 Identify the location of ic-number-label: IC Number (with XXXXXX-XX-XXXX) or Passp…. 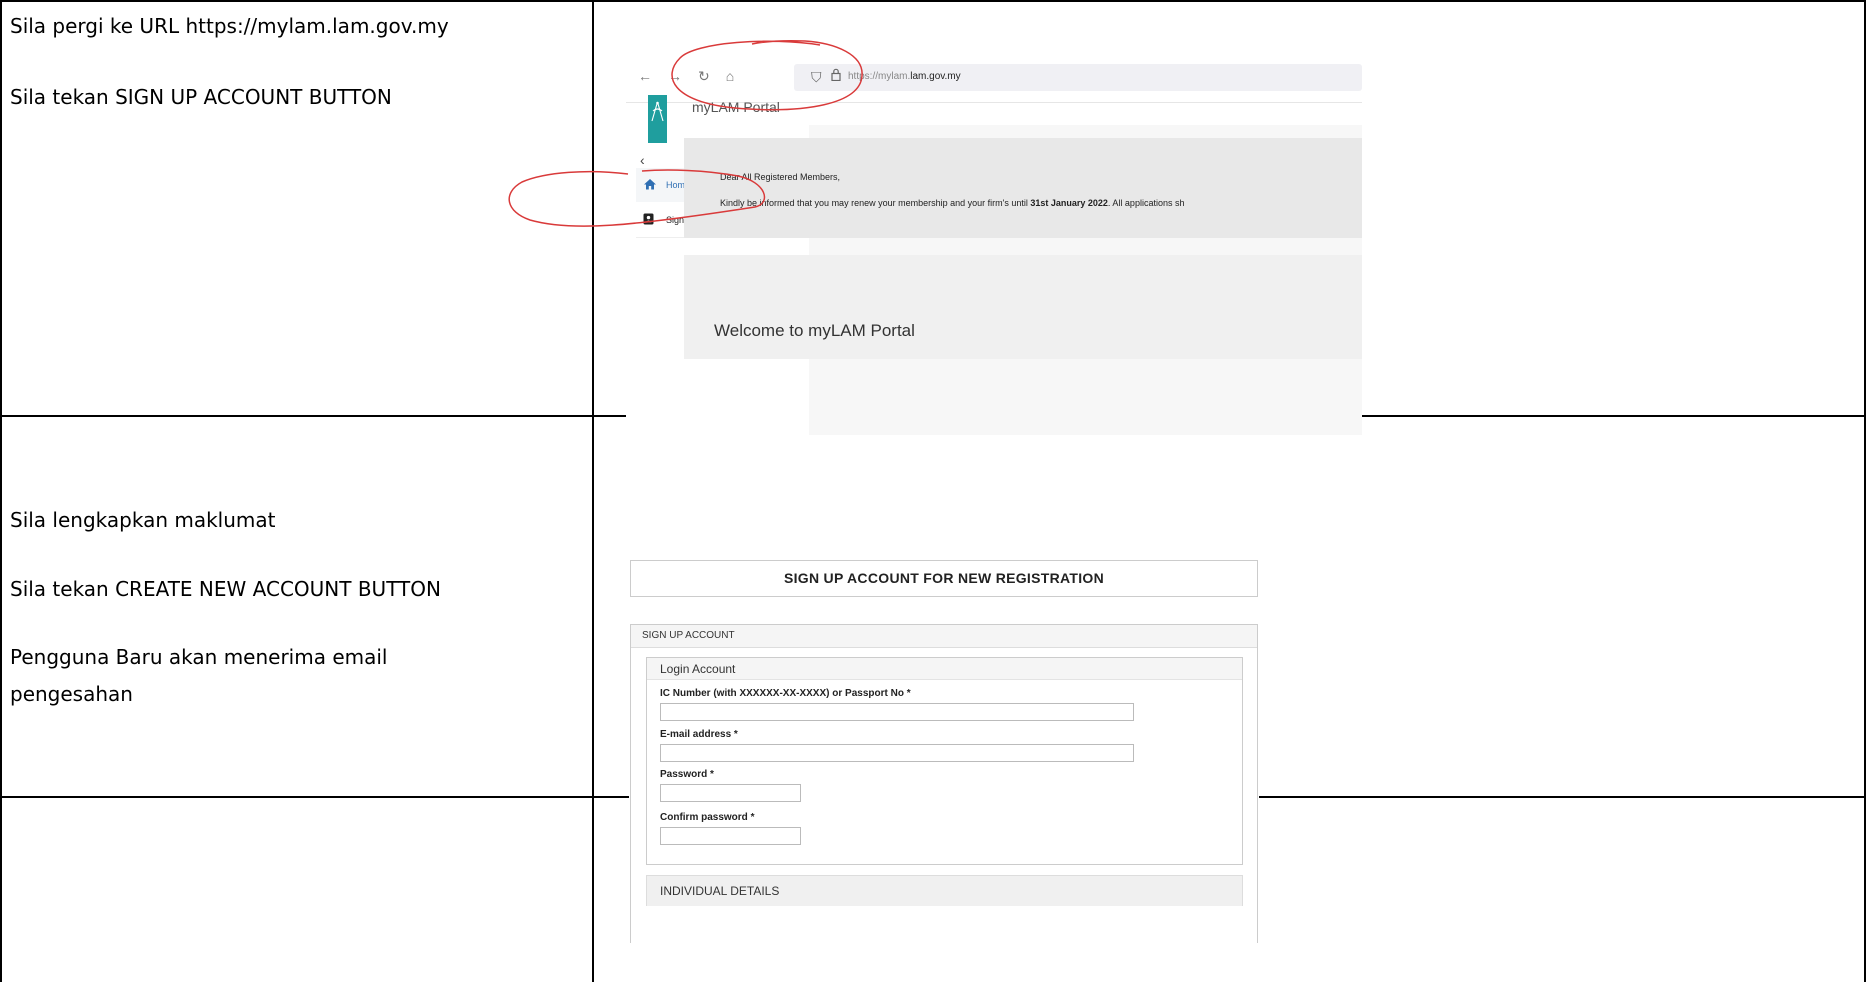
(785, 693).